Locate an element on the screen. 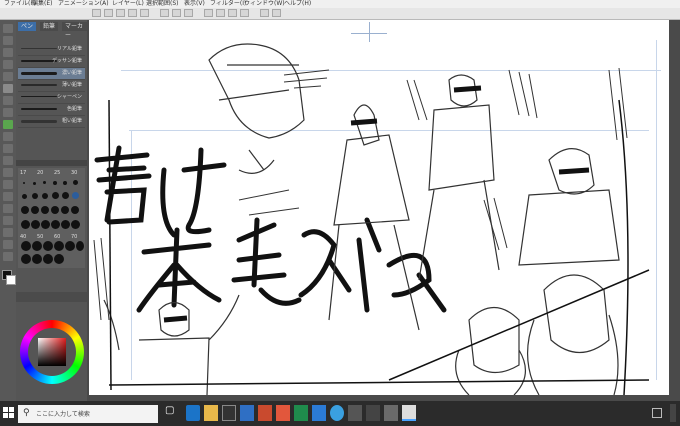  pencil-tool-icon is located at coordinates (8, 100).